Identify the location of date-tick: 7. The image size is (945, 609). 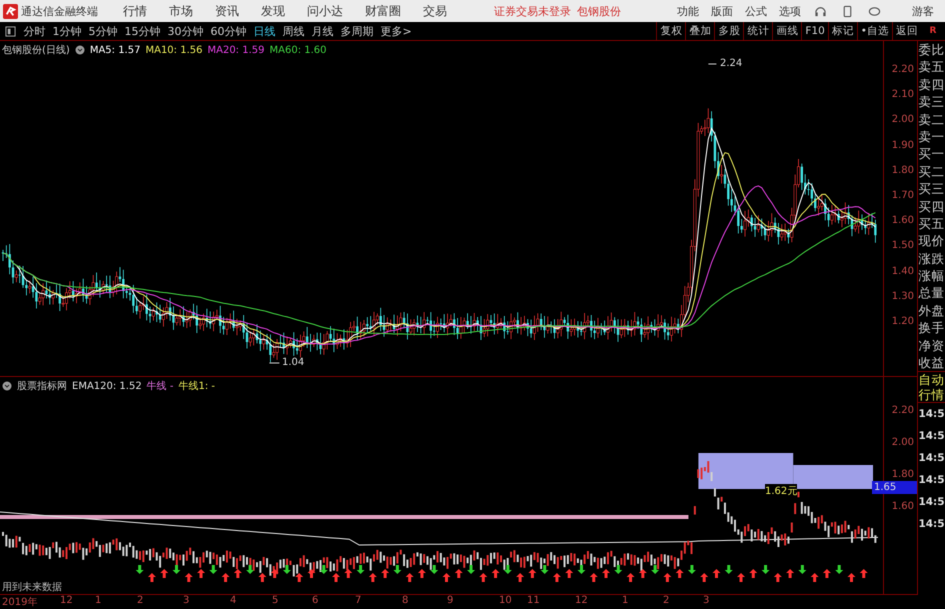
(358, 600).